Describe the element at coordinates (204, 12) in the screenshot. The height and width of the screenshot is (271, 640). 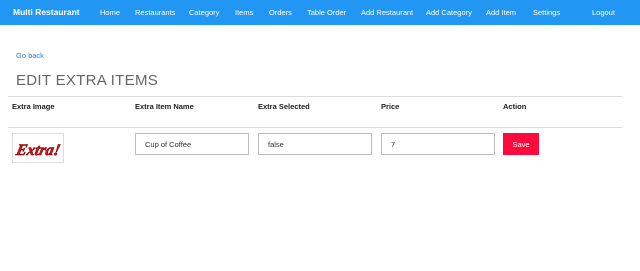
I see `nav-category: Category` at that location.